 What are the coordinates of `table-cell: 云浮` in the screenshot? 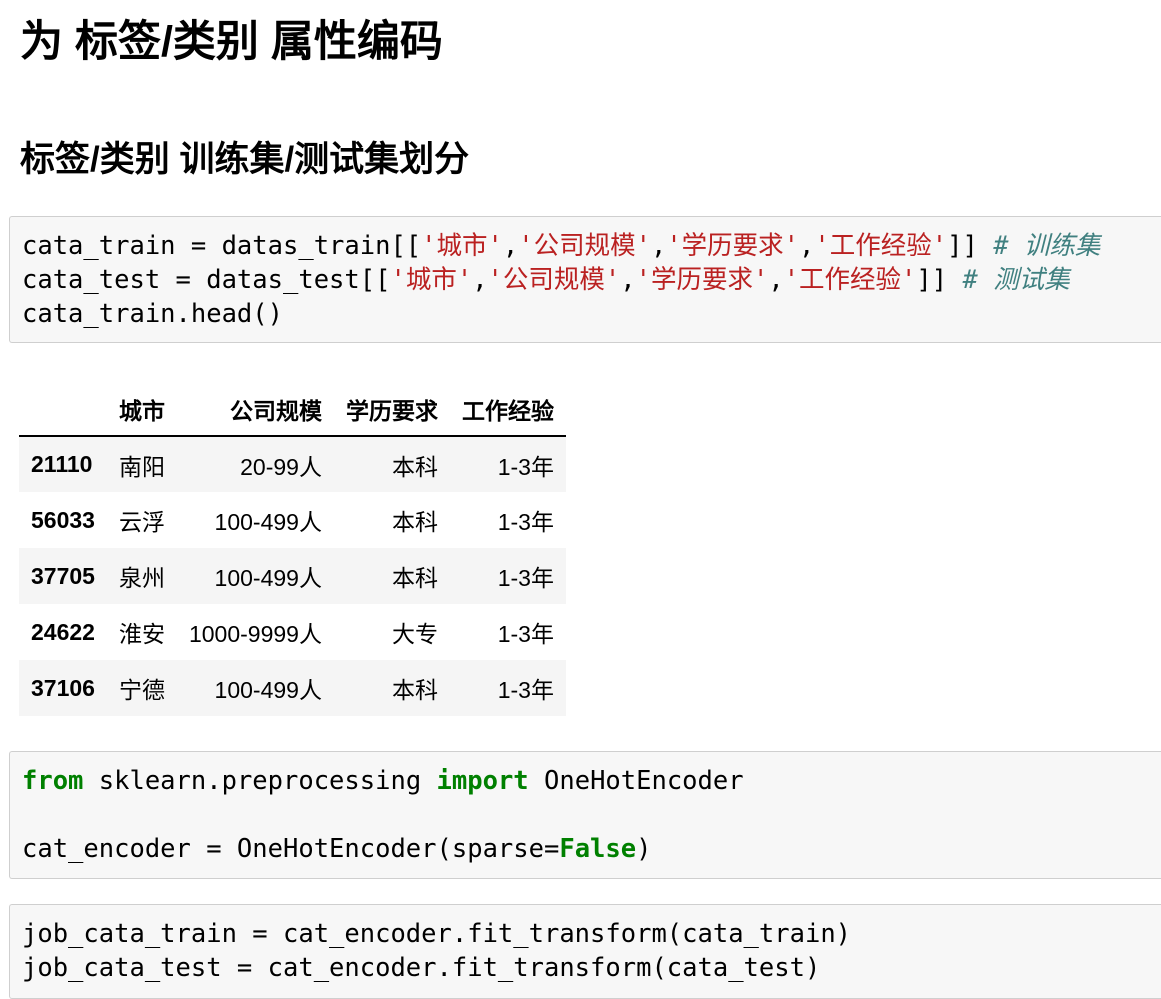 It's located at (141, 522).